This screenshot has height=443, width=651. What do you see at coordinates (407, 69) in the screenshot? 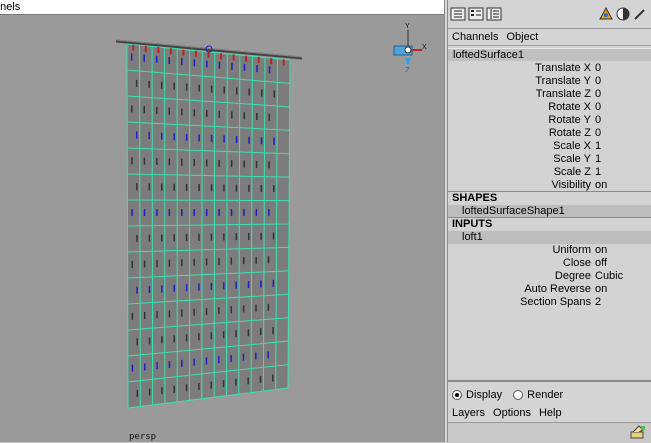
I see `gizmo-z-label: Z` at bounding box center [407, 69].